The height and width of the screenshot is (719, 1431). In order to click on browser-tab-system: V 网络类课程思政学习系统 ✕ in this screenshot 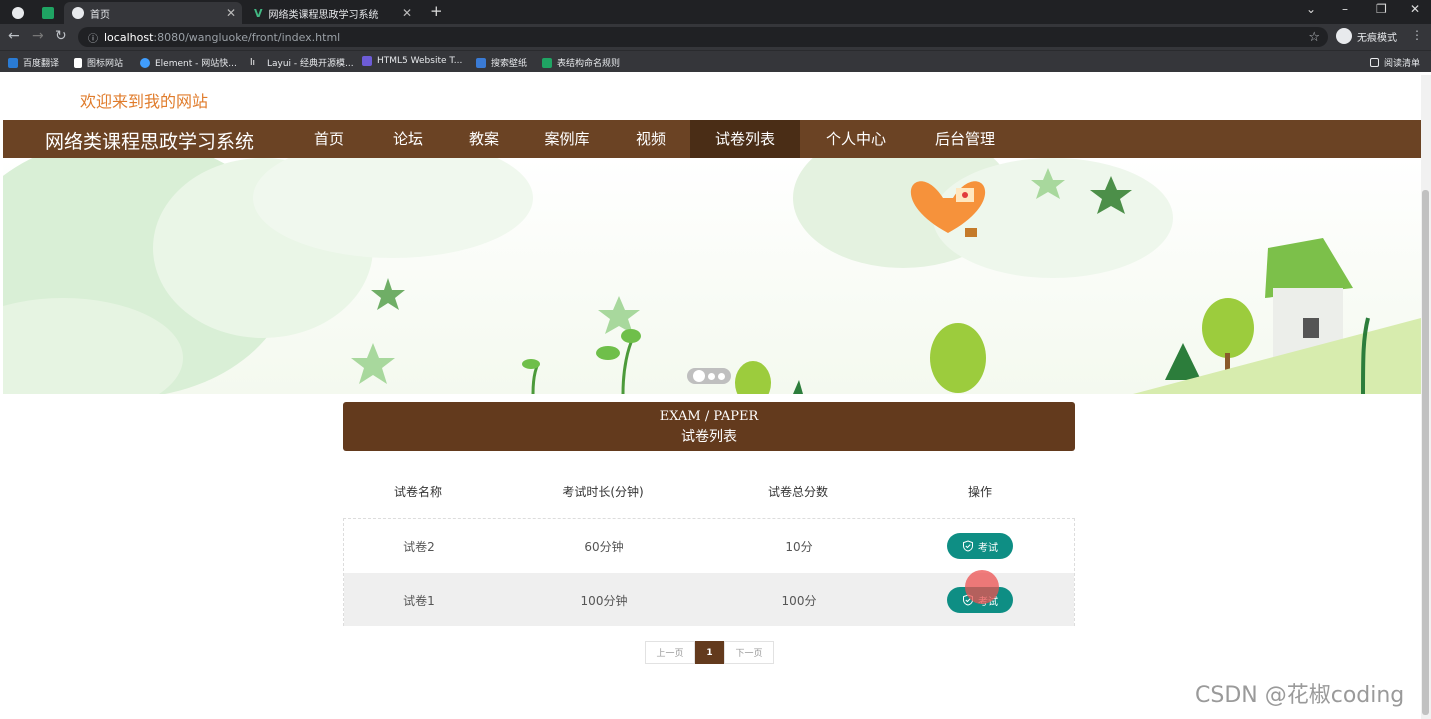, I will do `click(332, 13)`.